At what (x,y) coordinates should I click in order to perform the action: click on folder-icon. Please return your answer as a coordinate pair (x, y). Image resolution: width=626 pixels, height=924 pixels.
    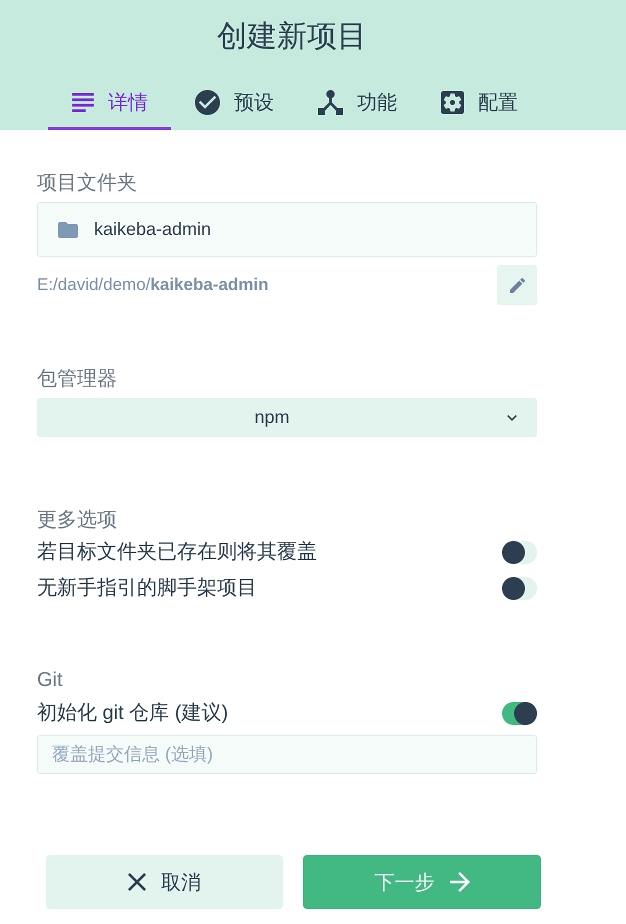
    Looking at the image, I should click on (68, 230).